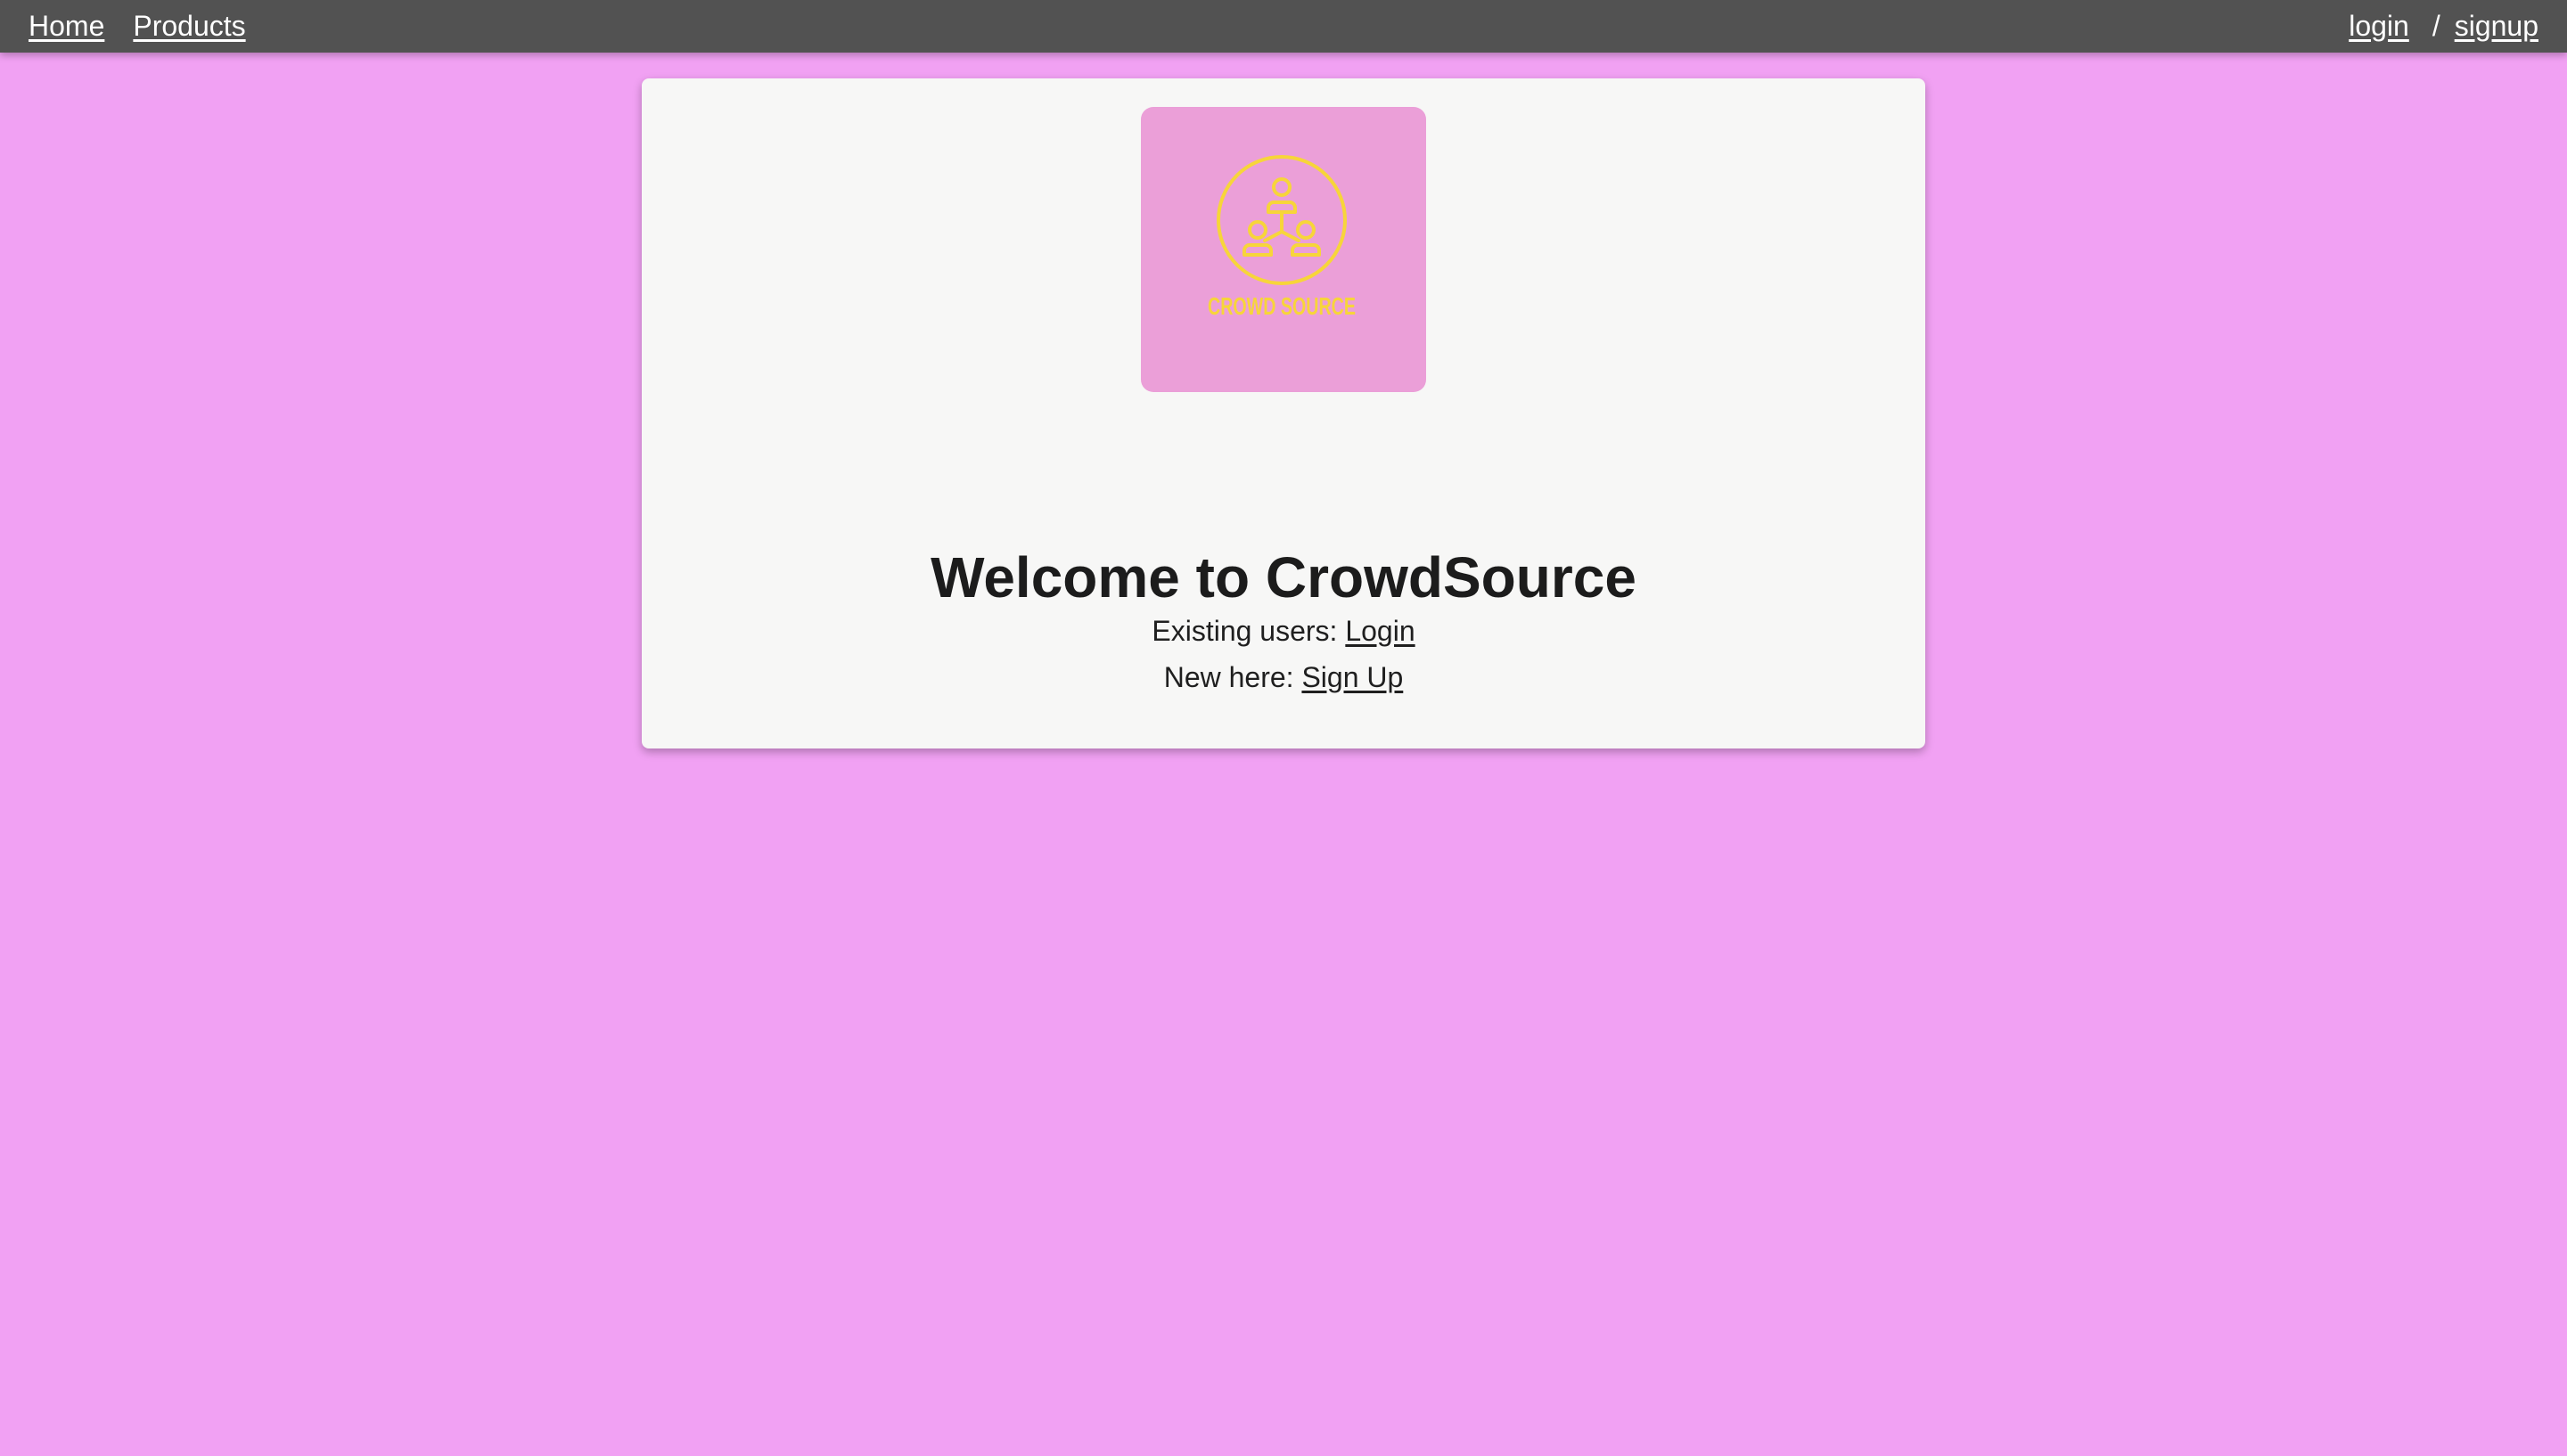  What do you see at coordinates (1352, 677) in the screenshot?
I see `signup-link: Sign Up` at bounding box center [1352, 677].